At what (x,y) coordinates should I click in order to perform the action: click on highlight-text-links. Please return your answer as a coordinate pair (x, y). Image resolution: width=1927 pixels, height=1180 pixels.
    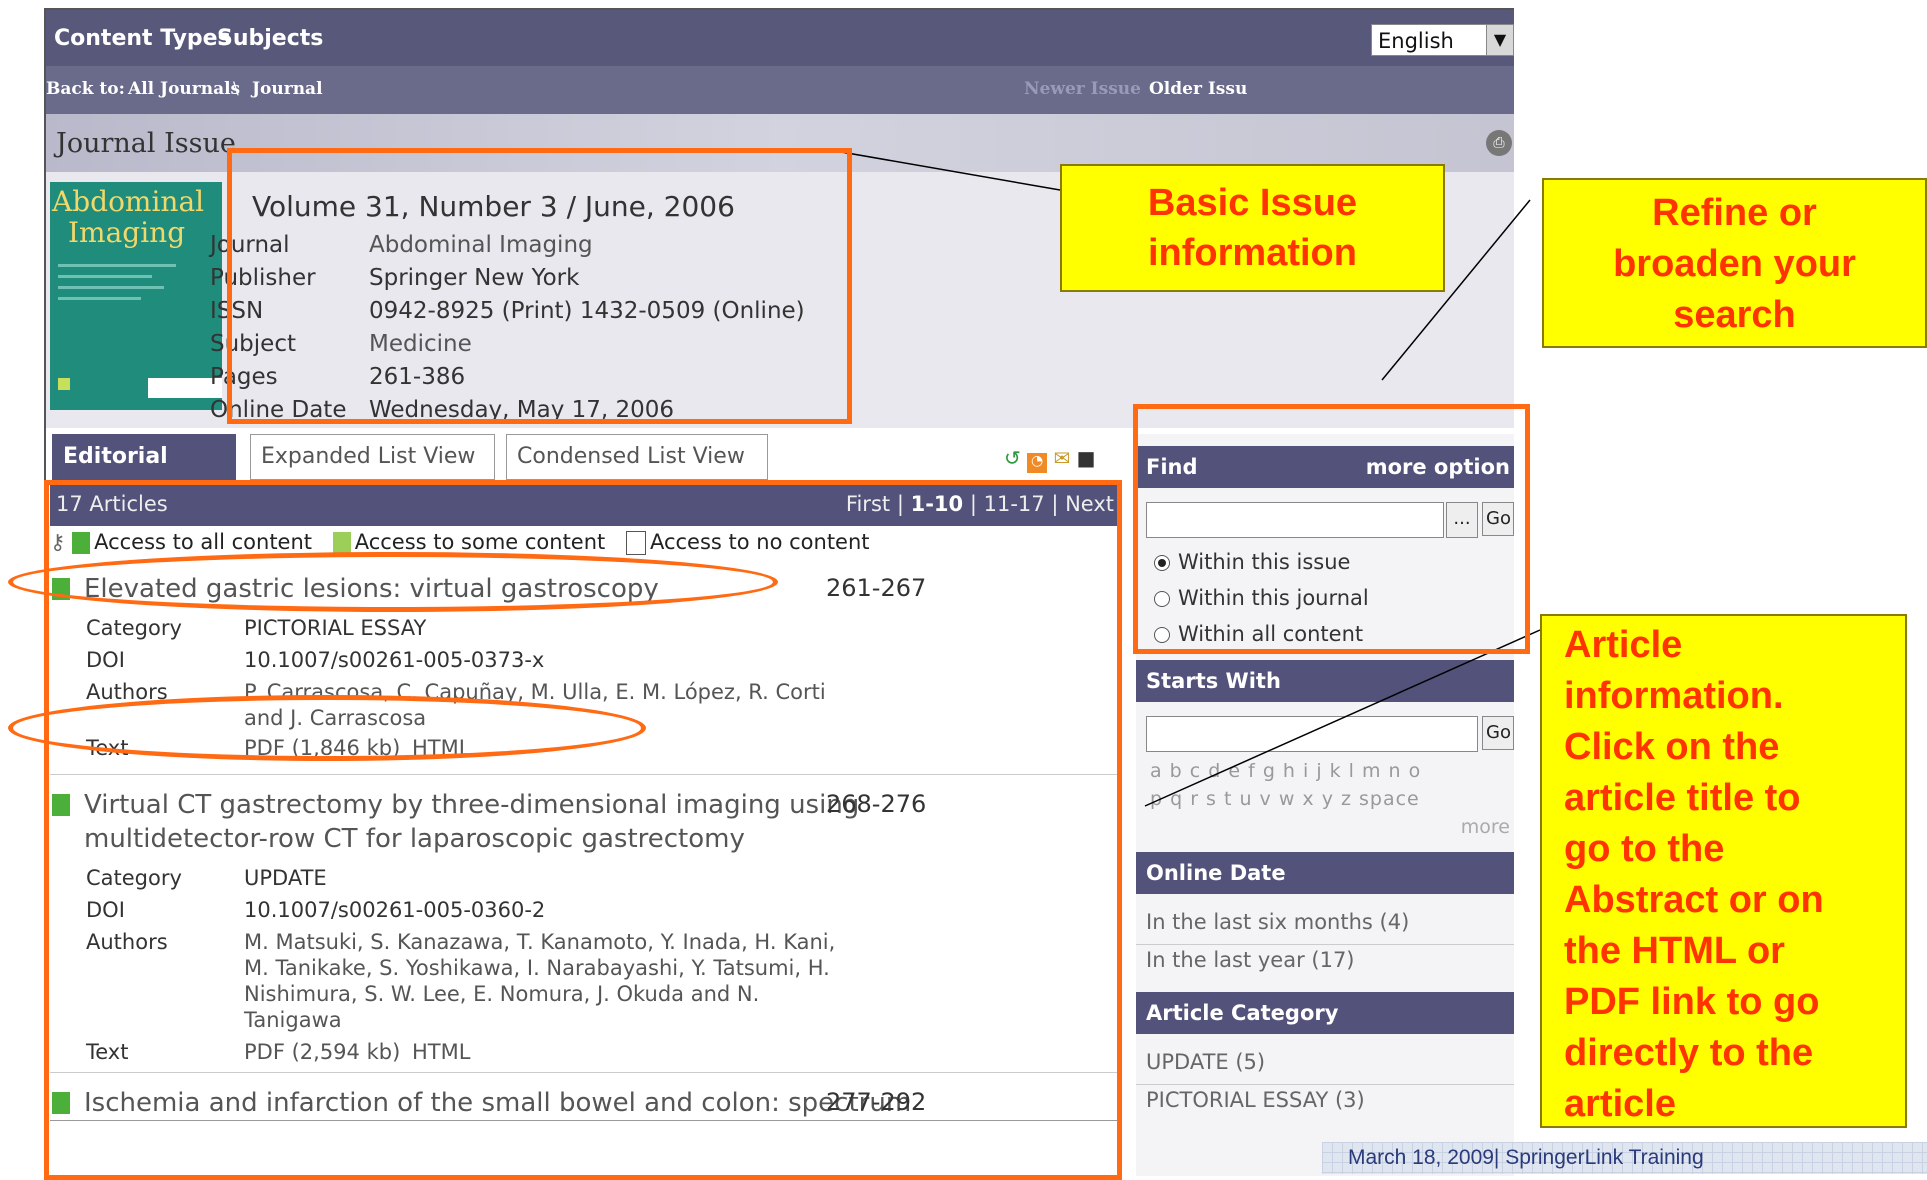
    Looking at the image, I should click on (327, 728).